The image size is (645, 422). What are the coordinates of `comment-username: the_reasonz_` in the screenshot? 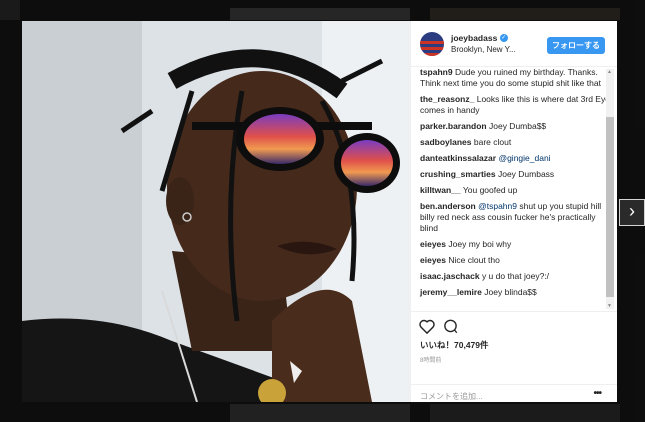 It's located at (447, 99).